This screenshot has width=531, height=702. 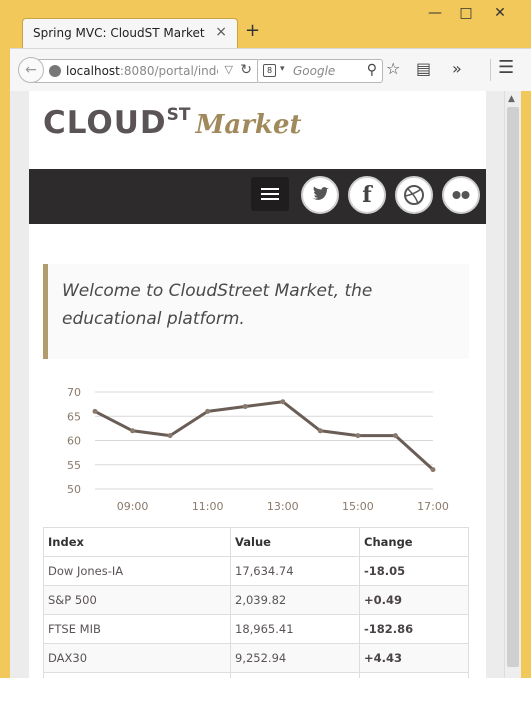 What do you see at coordinates (414, 629) in the screenshot?
I see `cell-change: -182.86` at bounding box center [414, 629].